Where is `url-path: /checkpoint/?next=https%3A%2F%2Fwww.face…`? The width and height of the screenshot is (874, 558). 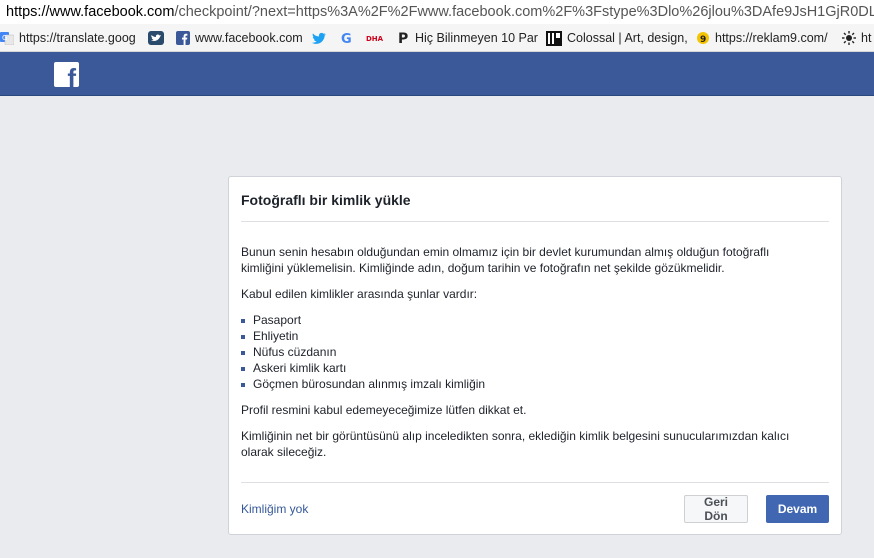
url-path: /checkpoint/?next=https%3A%2F%2Fwww.face… is located at coordinates (524, 12).